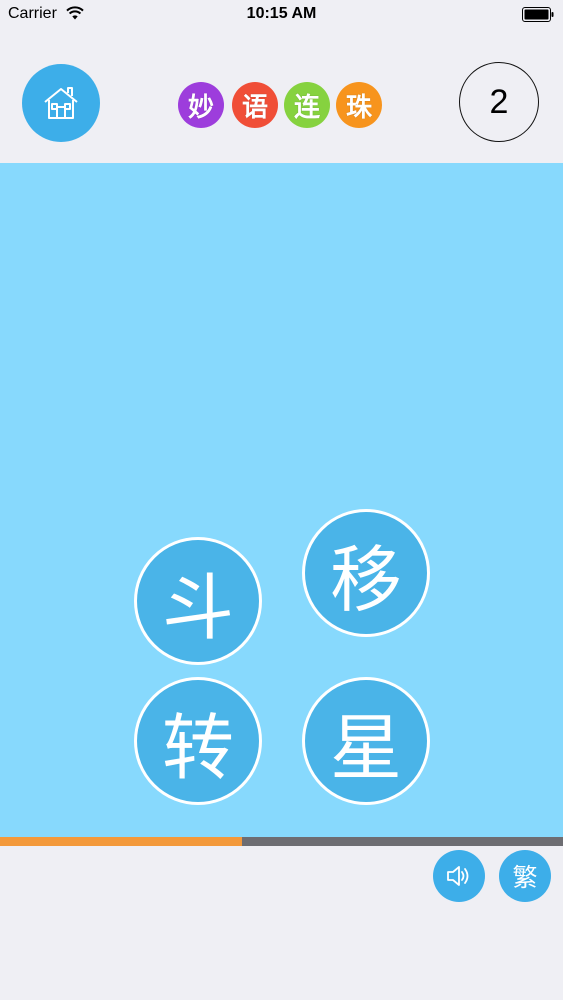 The width and height of the screenshot is (563, 1000). Describe the element at coordinates (198, 601) in the screenshot. I see `character-tile: 斗` at that location.